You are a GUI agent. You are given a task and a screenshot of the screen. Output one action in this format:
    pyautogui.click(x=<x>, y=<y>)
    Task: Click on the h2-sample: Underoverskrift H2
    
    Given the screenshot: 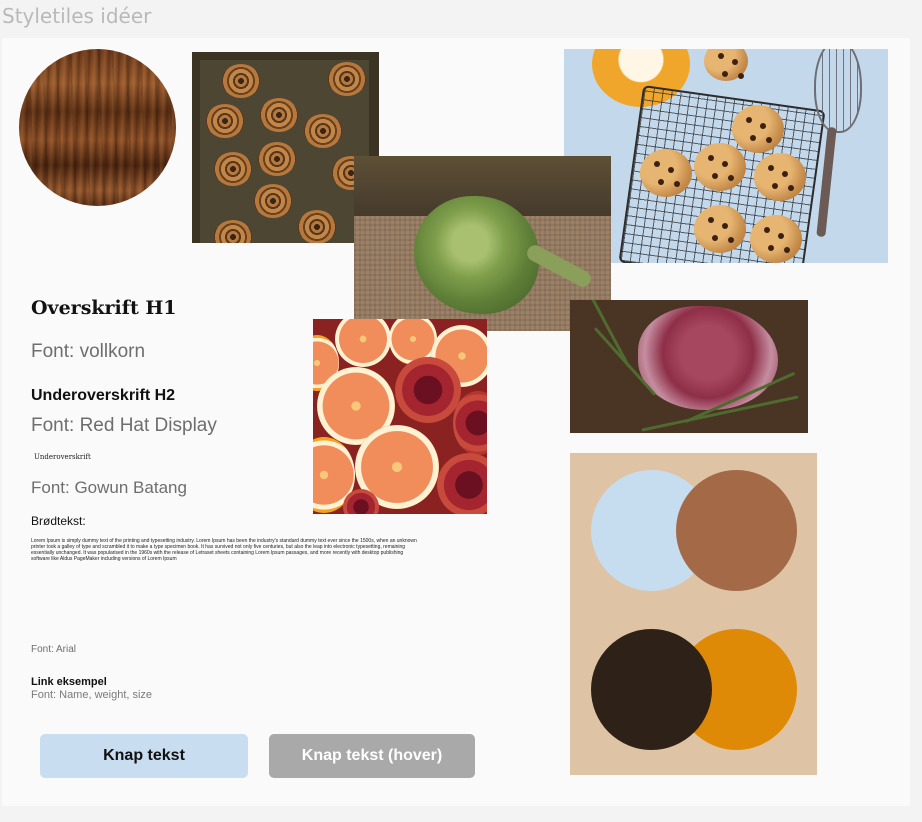 What is the action you would take?
    pyautogui.click(x=103, y=395)
    